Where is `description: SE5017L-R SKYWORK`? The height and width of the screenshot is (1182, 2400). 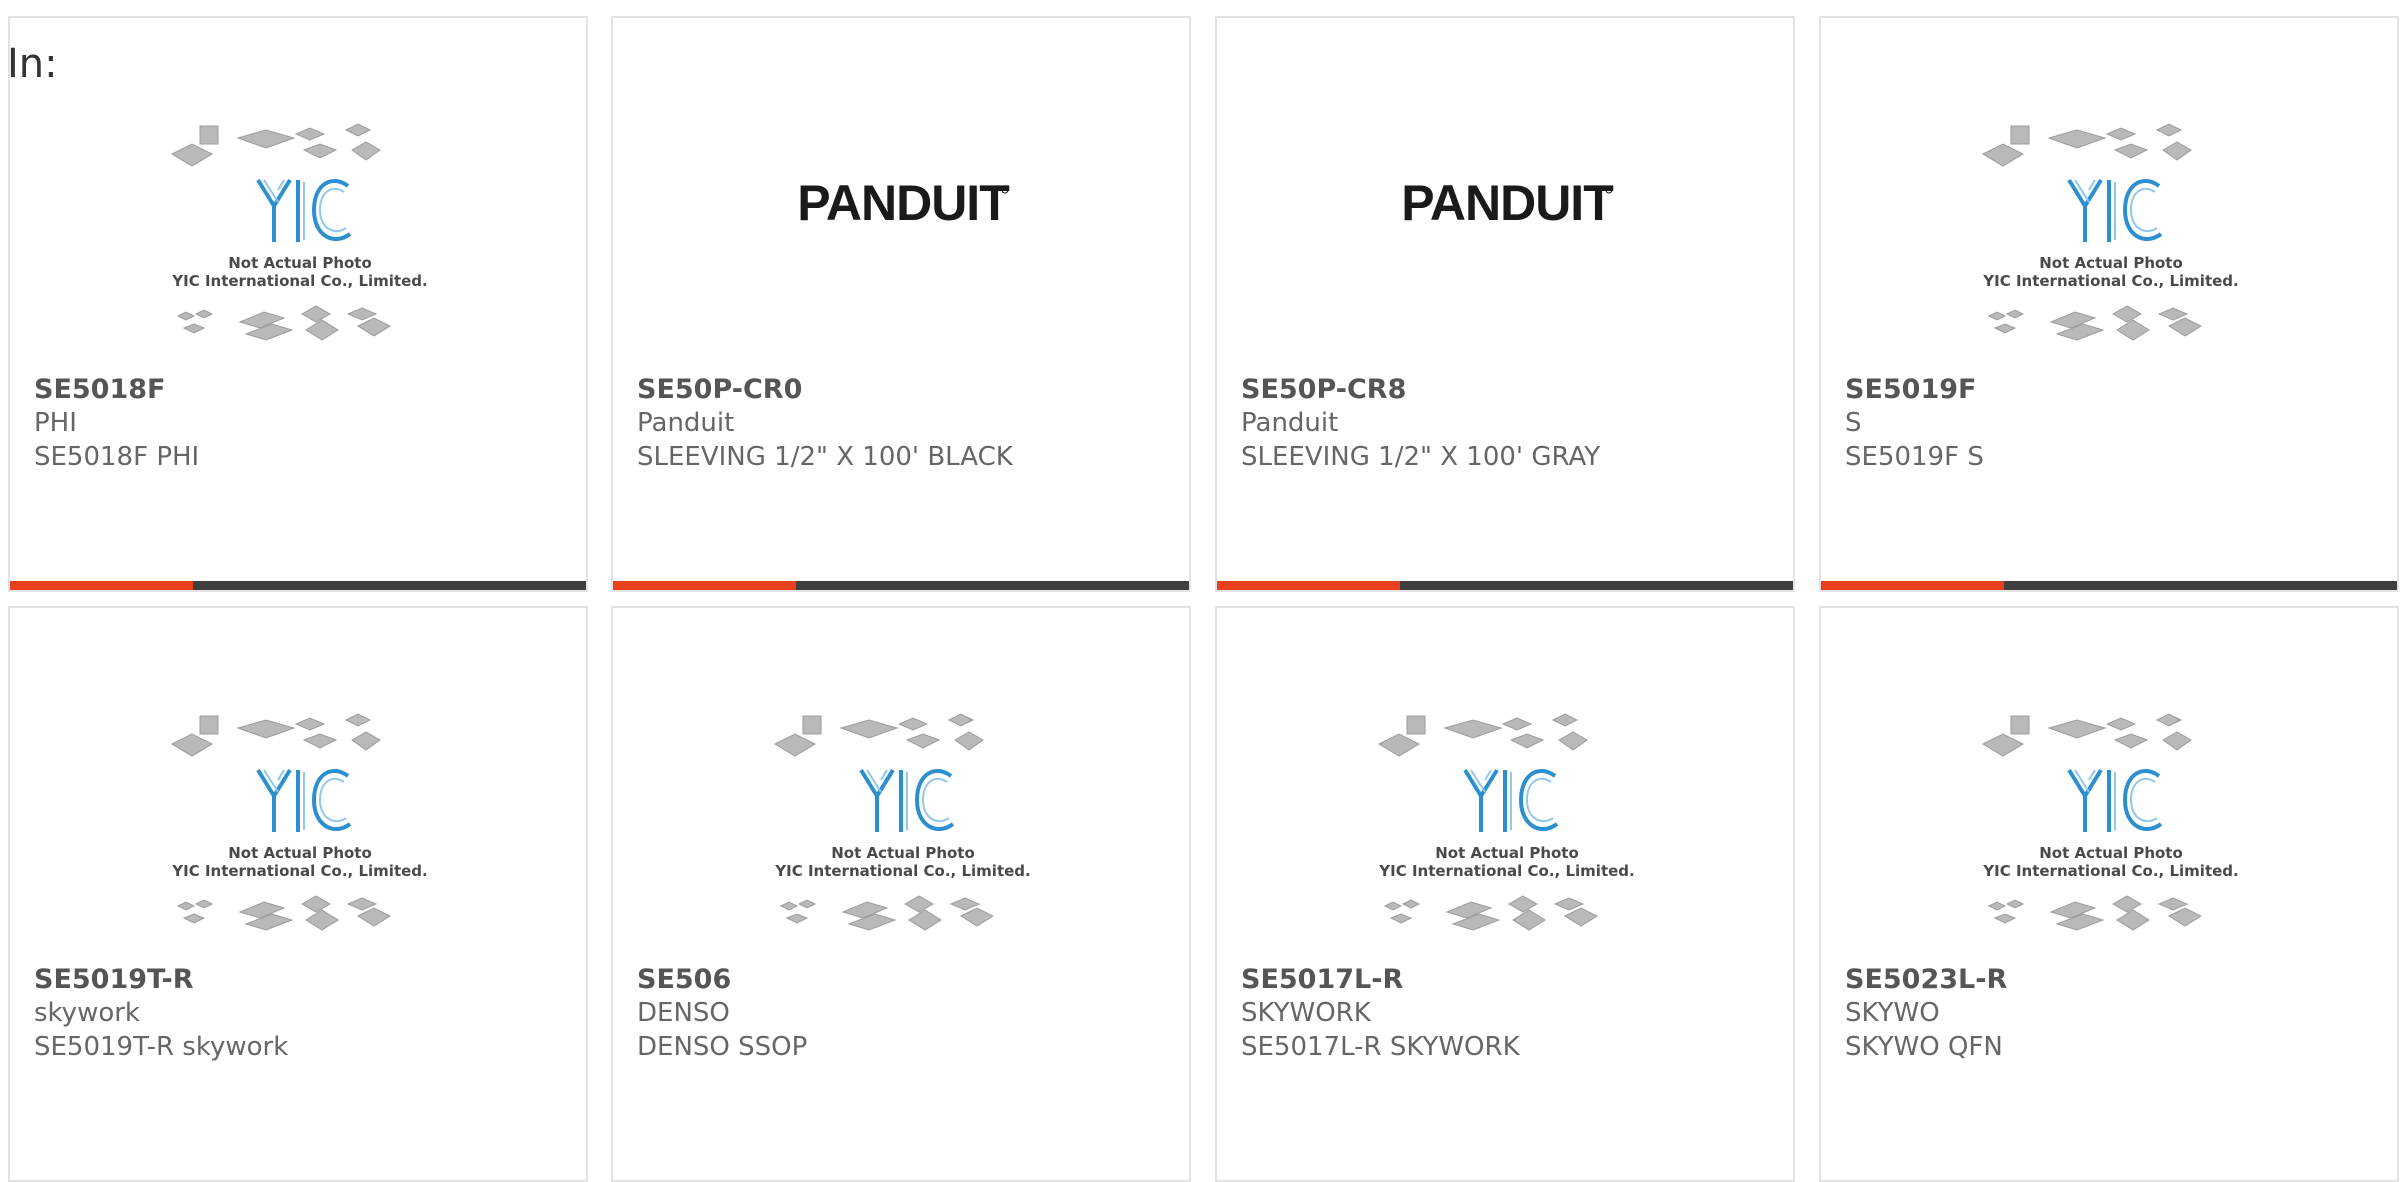
description: SE5017L-R SKYWORK is located at coordinates (1380, 1047).